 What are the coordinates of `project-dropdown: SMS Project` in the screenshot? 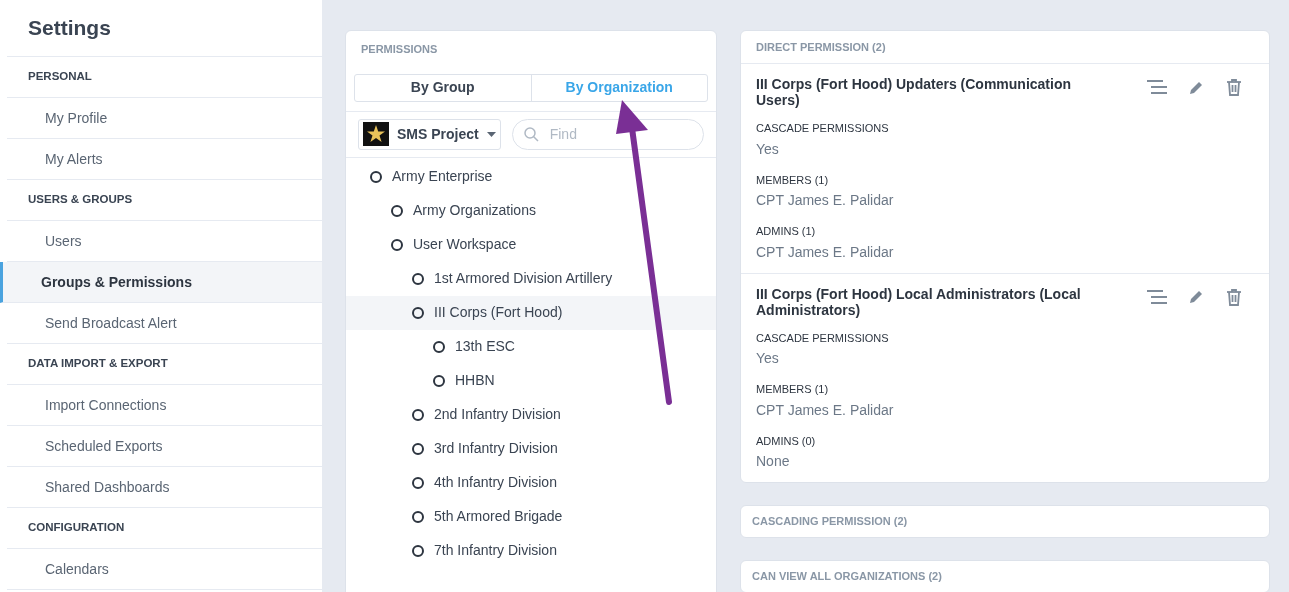 It's located at (429, 134).